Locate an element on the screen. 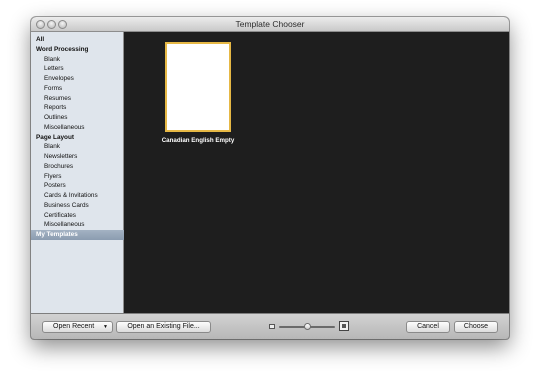  sidebar-item: Letters is located at coordinates (77, 69).